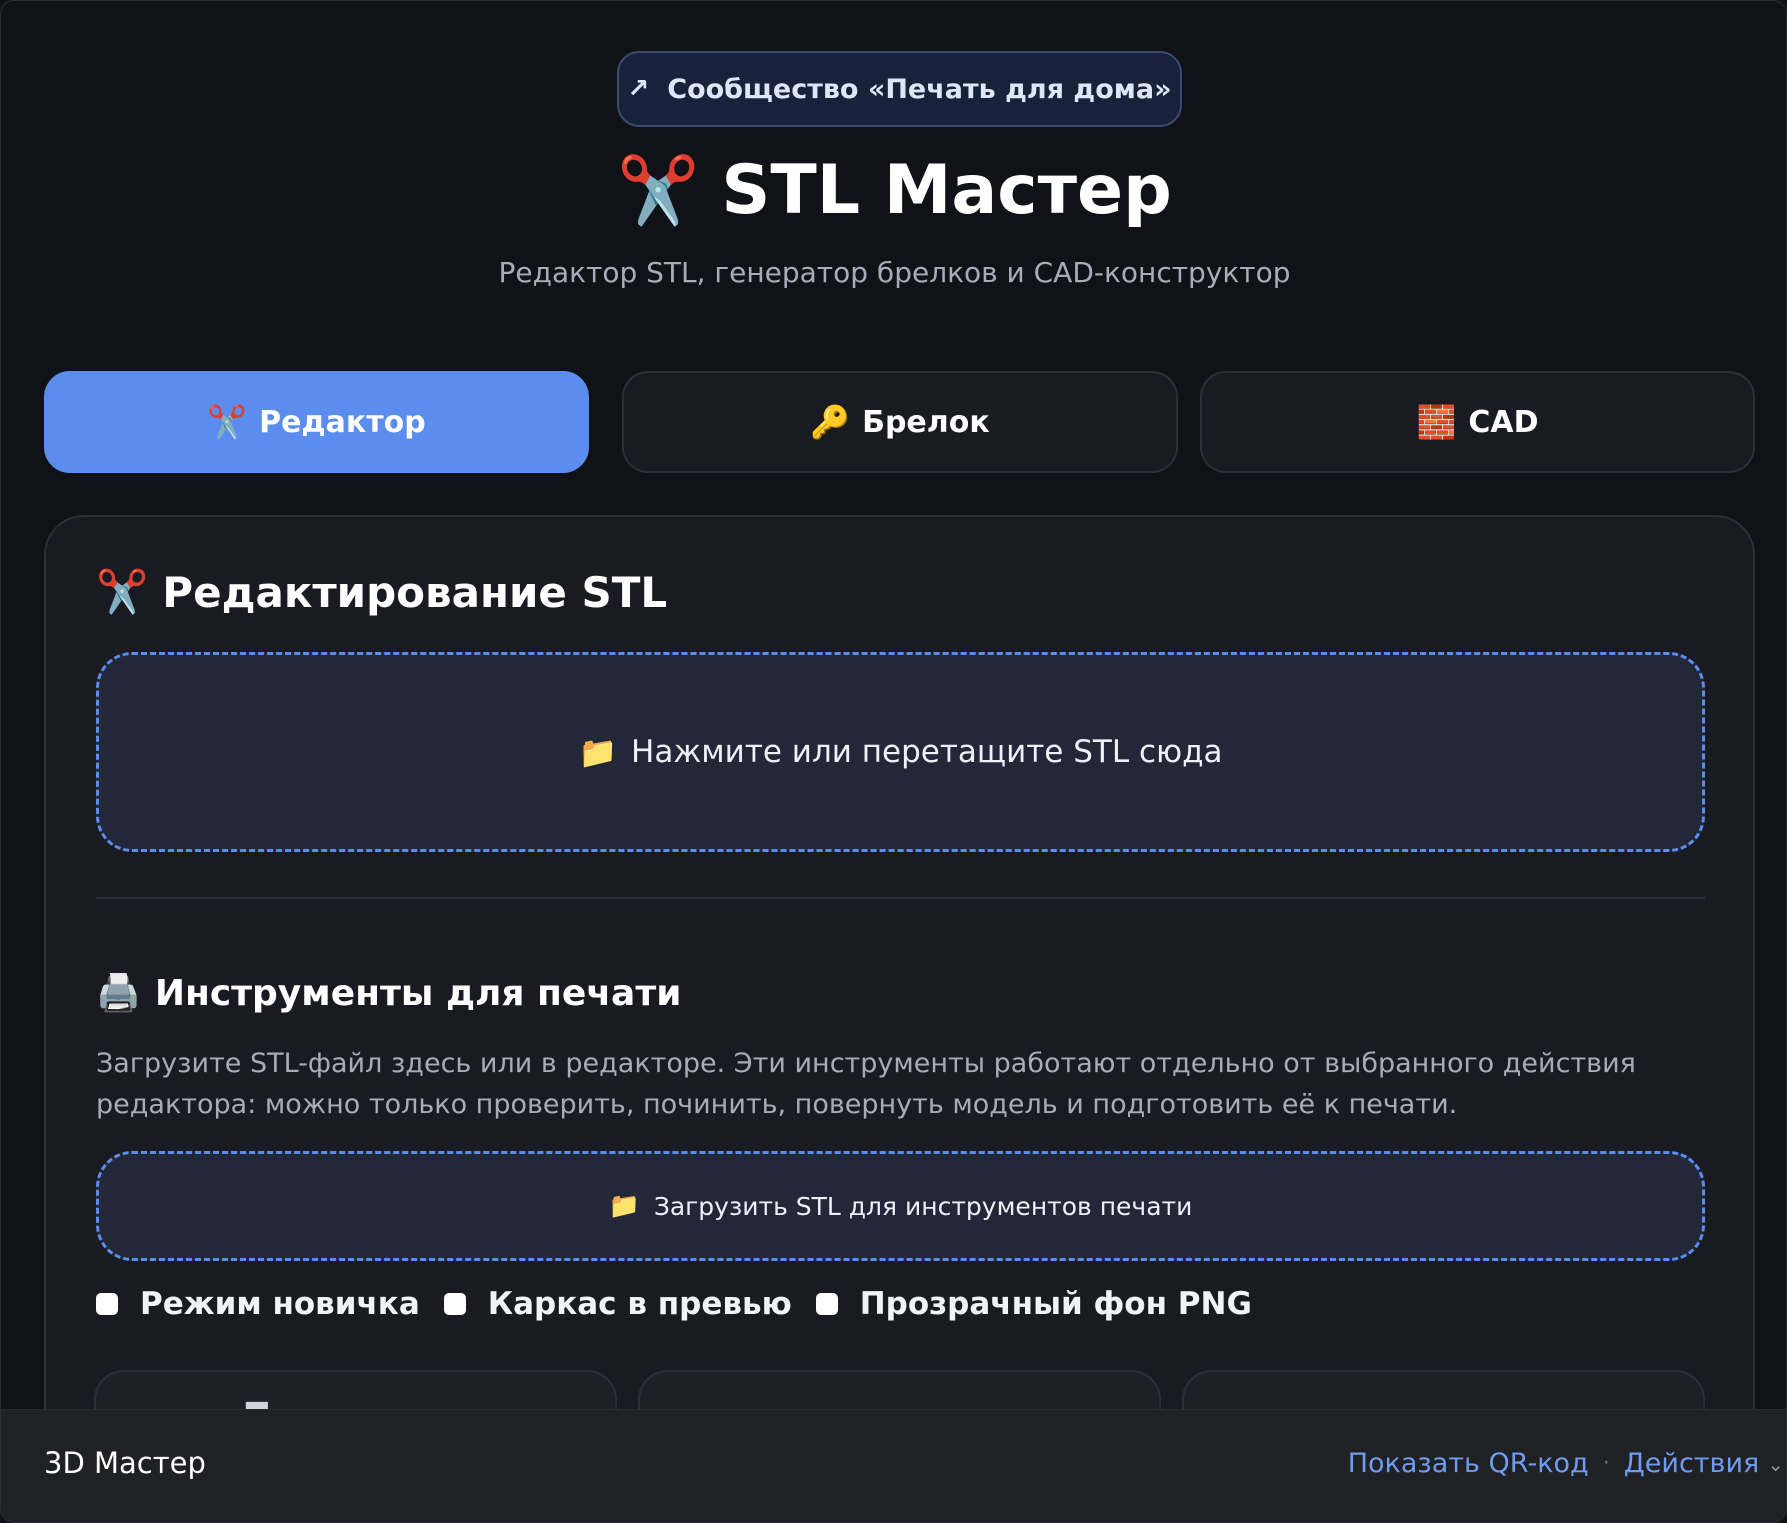 This screenshot has height=1523, width=1787. What do you see at coordinates (418, 993) in the screenshot?
I see `print-tools-title-text: Инструменты для печати` at bounding box center [418, 993].